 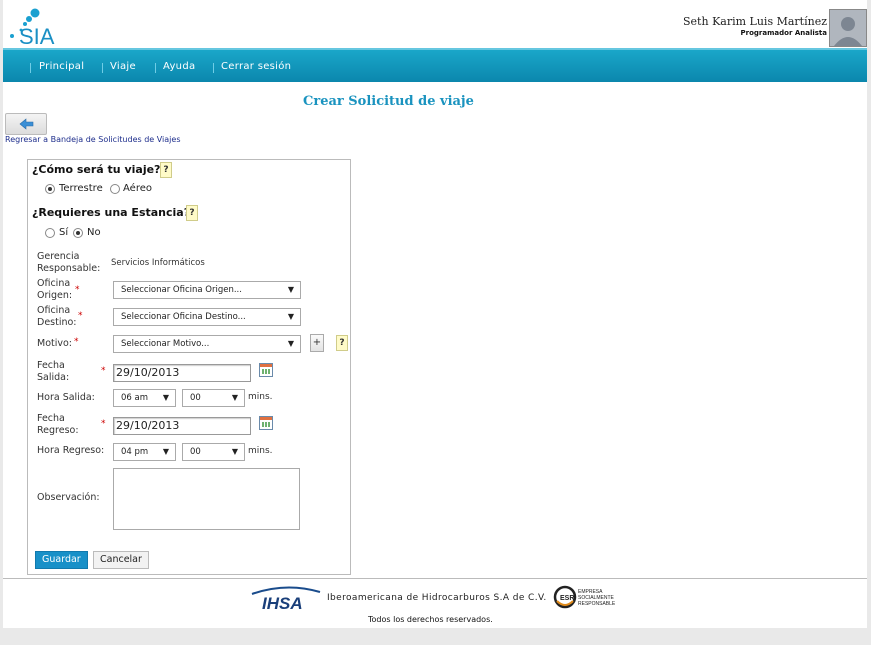 What do you see at coordinates (53, 371) in the screenshot?
I see `fecha-salida-label: Fecha Salida:` at bounding box center [53, 371].